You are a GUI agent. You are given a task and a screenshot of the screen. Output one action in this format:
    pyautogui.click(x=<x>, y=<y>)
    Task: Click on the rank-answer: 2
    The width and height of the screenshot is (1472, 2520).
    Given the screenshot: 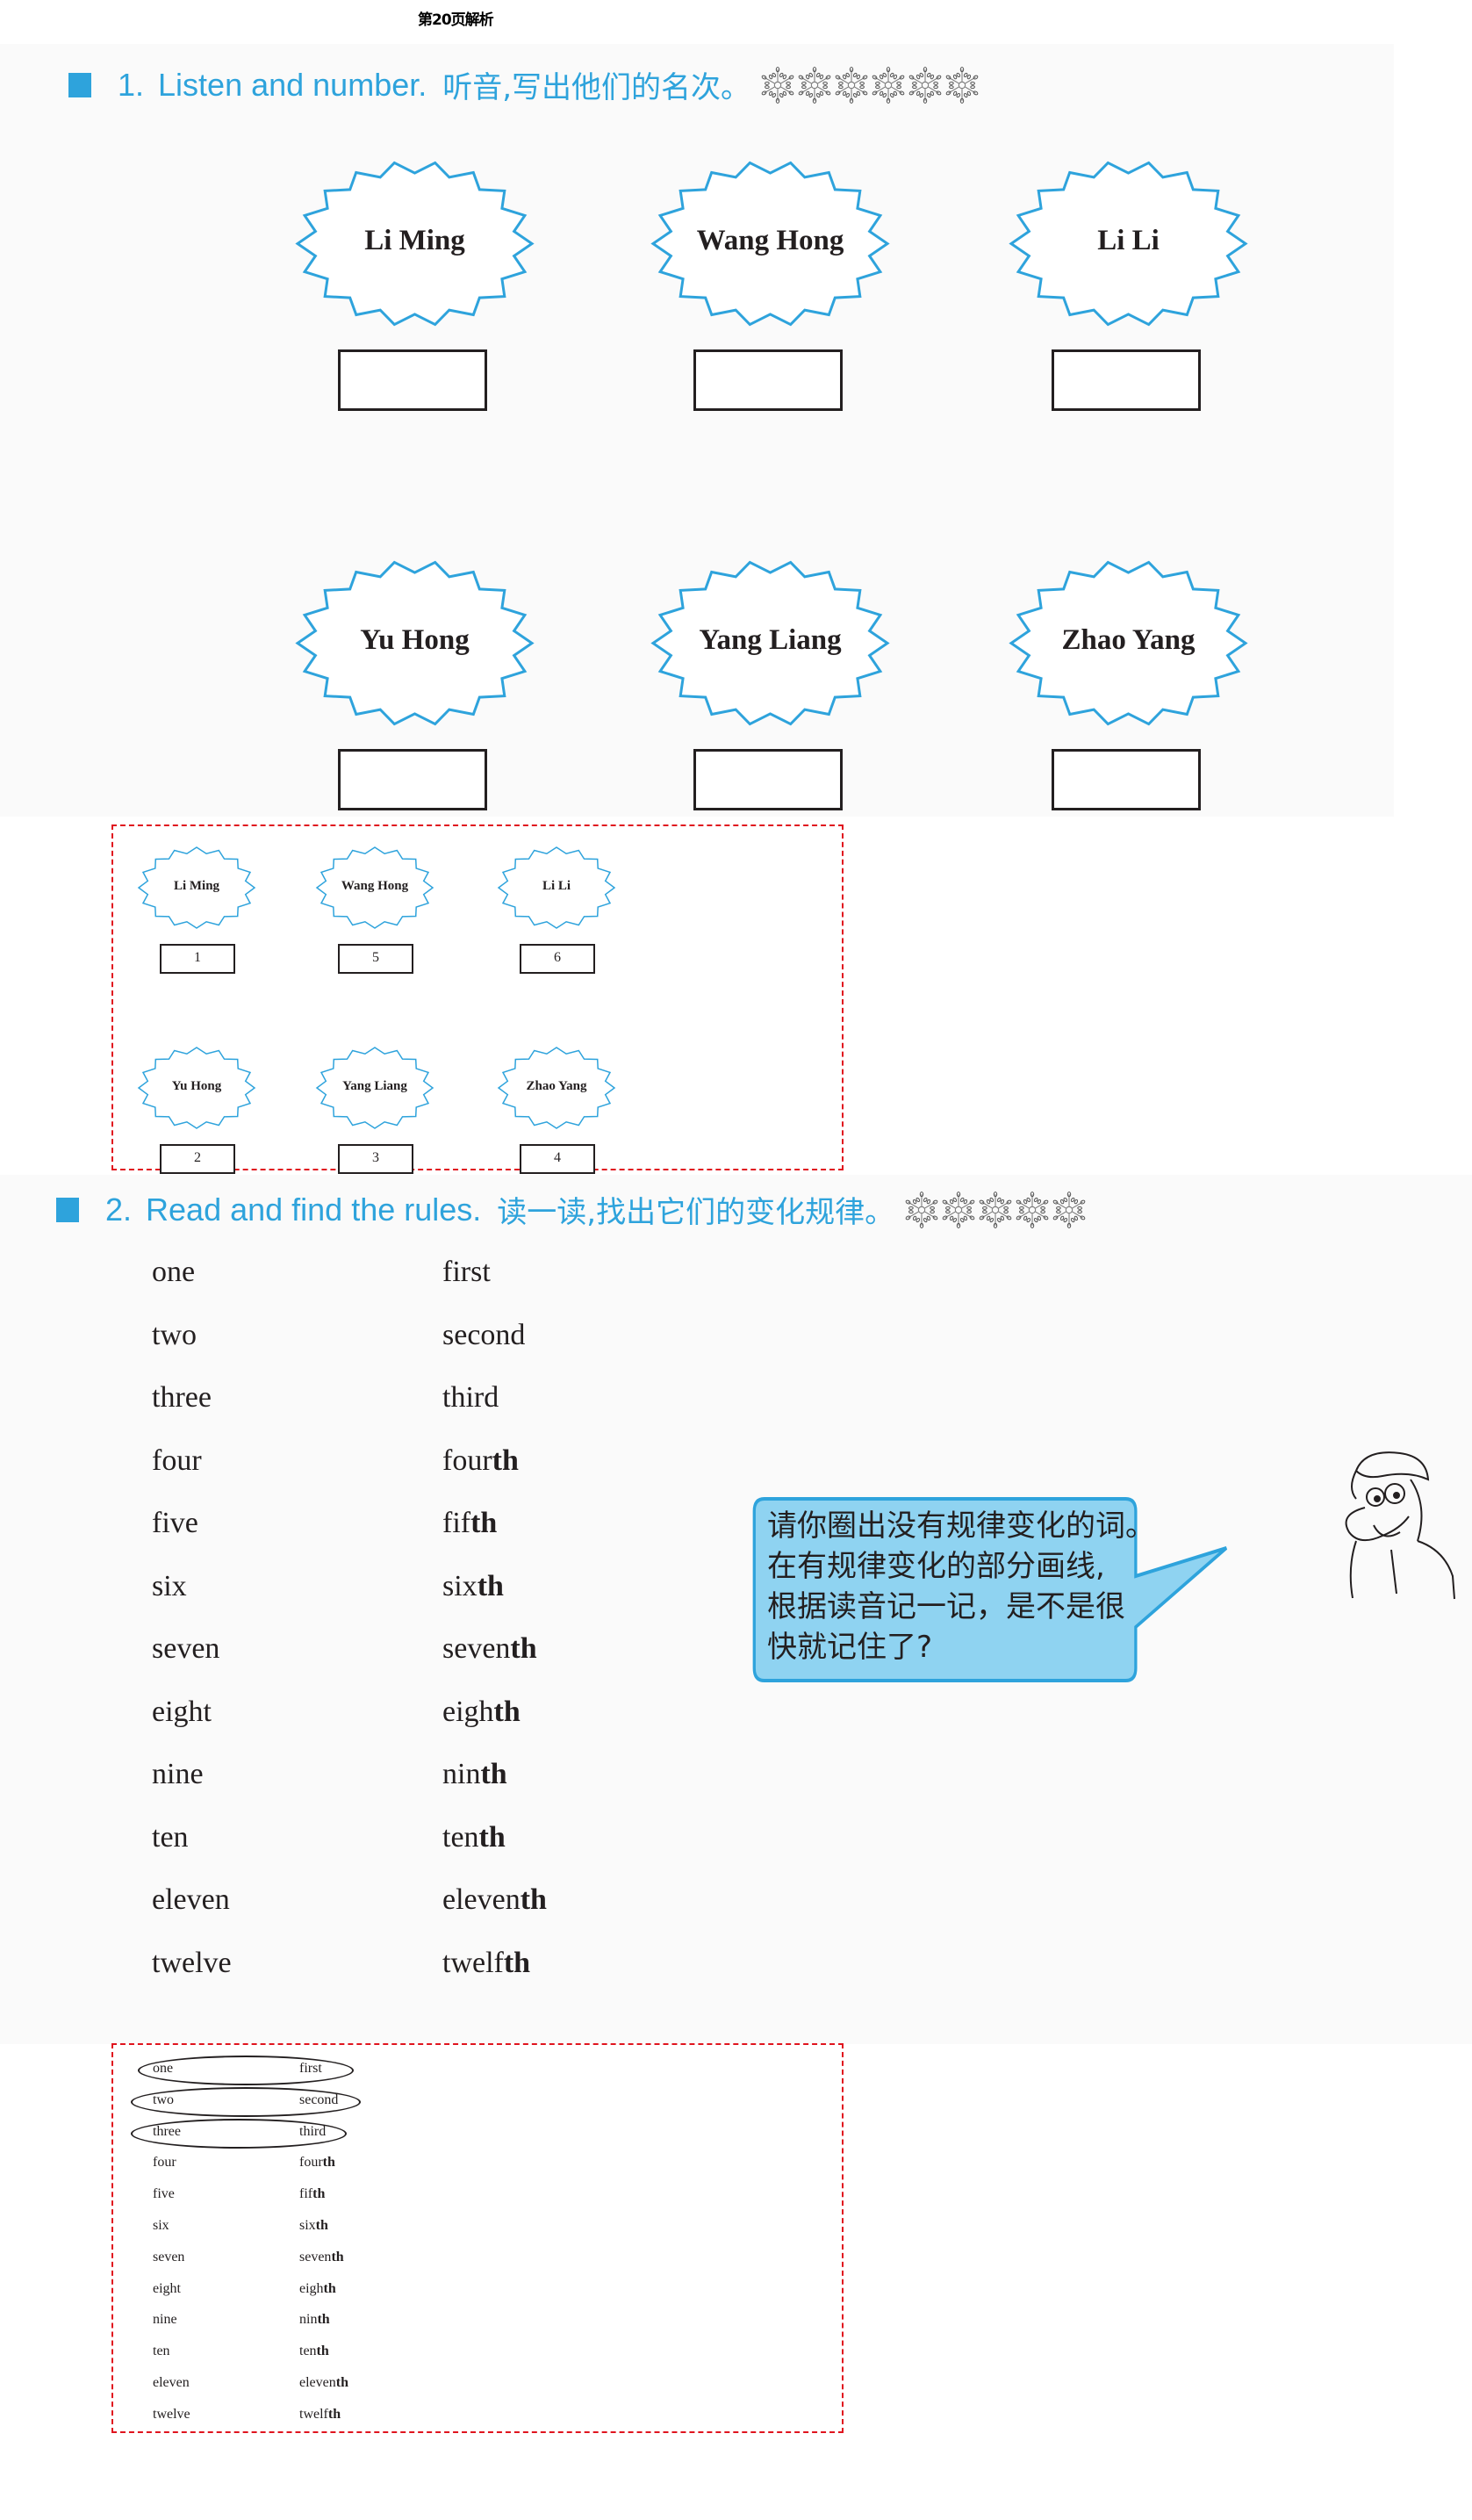 What is the action you would take?
    pyautogui.click(x=197, y=1159)
    